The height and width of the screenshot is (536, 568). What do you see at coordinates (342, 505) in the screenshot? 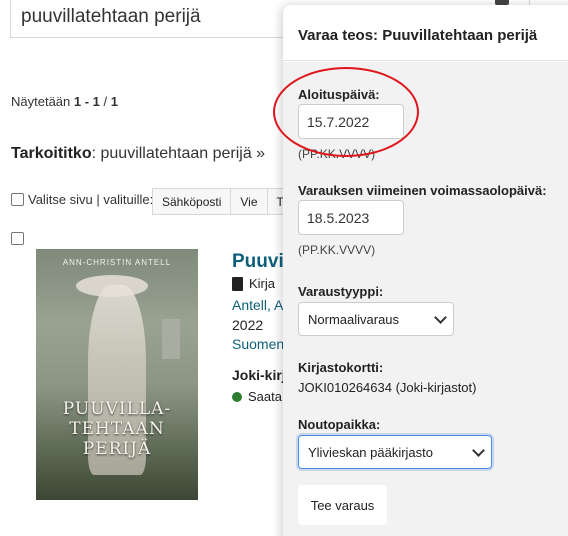
I see `place-hold-button: Tee varaus` at bounding box center [342, 505].